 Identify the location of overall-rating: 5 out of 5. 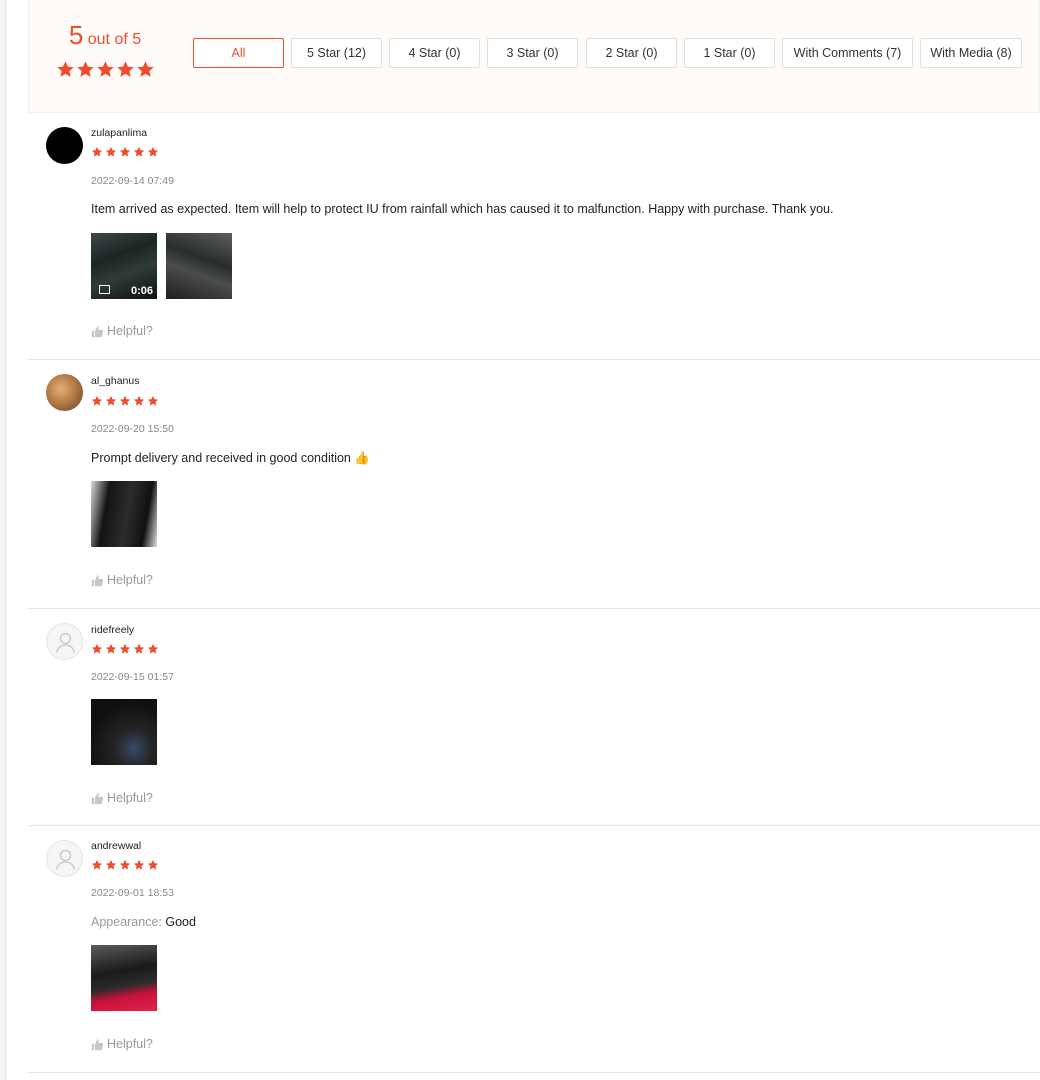
(105, 35).